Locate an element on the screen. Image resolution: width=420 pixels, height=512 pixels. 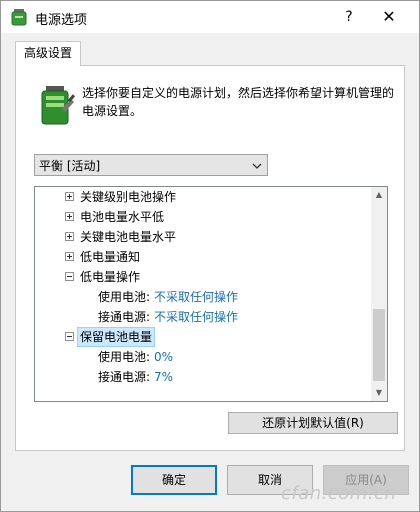
scroll-up-icon: ▲ is located at coordinates (379, 195).